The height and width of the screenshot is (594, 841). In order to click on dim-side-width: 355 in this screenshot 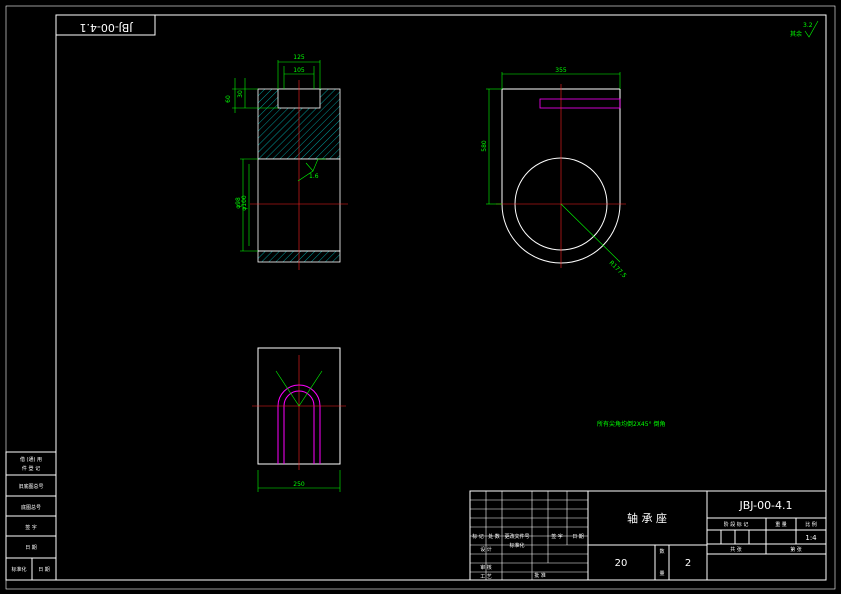, I will do `click(561, 70)`.